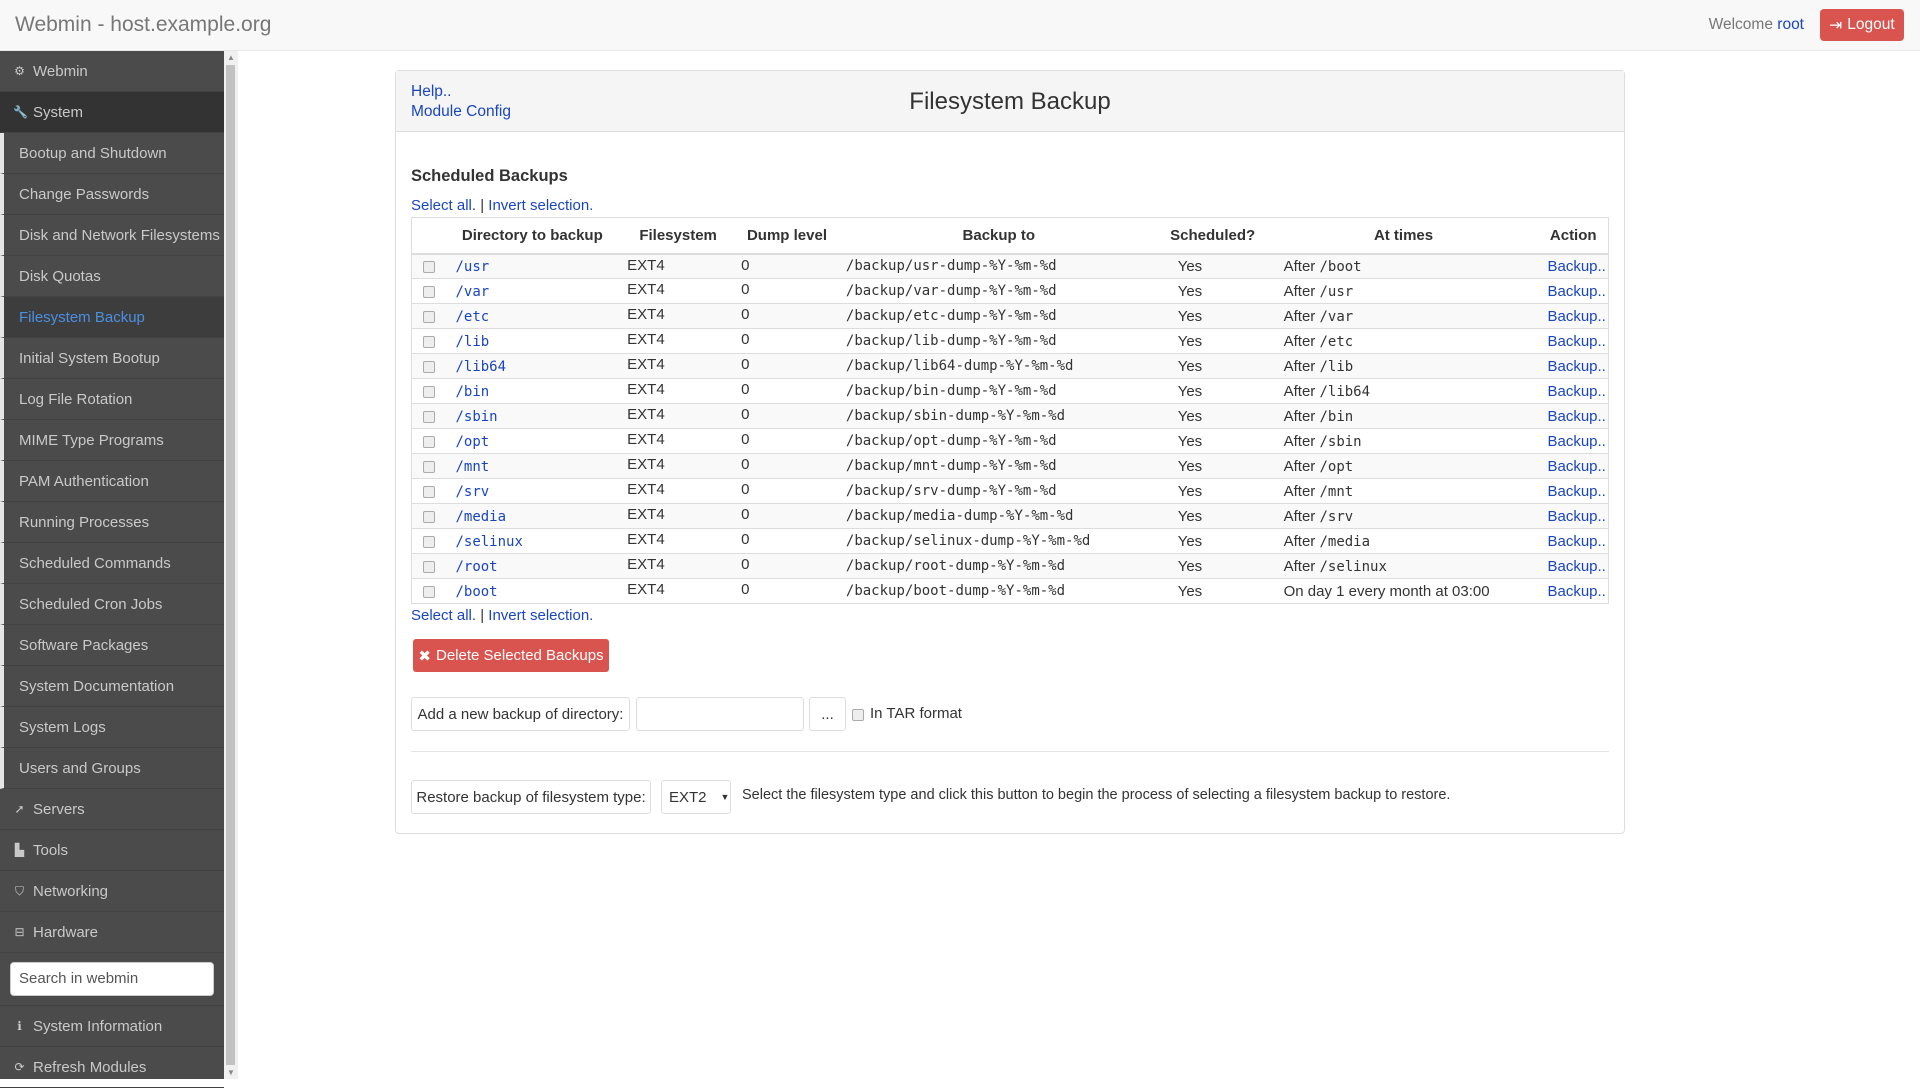 This screenshot has height=1088, width=1920. I want to click on sidebar-item-system-information: ℹ System Information, so click(112, 1026).